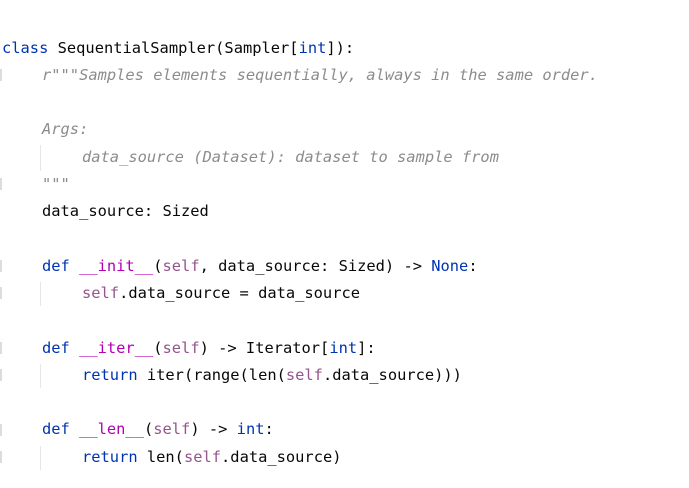  Describe the element at coordinates (213, 429) in the screenshot. I see `len-signature: ) ->` at that location.